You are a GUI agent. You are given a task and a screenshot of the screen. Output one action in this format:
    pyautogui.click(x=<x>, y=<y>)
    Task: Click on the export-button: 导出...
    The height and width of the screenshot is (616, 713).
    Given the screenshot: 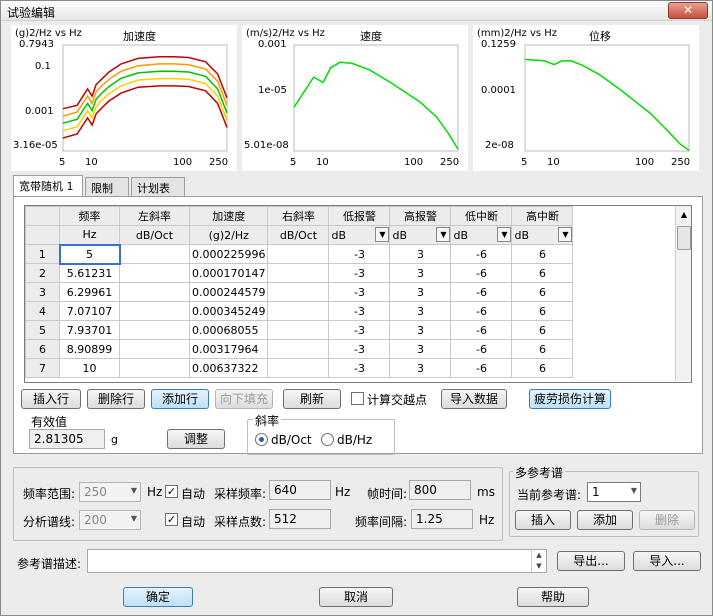 What is the action you would take?
    pyautogui.click(x=591, y=561)
    